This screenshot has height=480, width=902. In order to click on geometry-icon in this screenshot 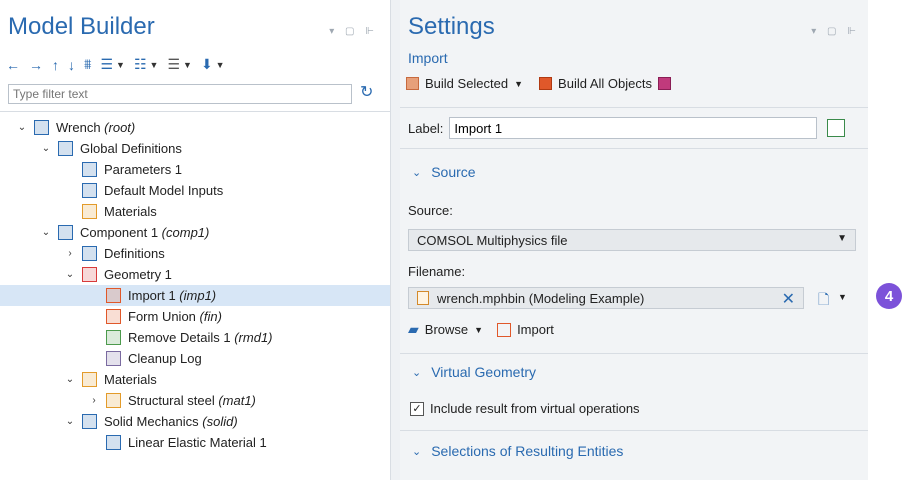, I will do `click(89, 274)`.